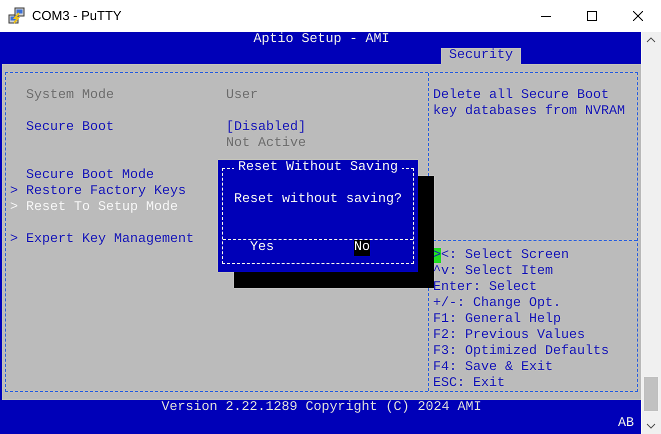  Describe the element at coordinates (493, 368) in the screenshot. I see `key-hint: F4: Save & Exit` at that location.